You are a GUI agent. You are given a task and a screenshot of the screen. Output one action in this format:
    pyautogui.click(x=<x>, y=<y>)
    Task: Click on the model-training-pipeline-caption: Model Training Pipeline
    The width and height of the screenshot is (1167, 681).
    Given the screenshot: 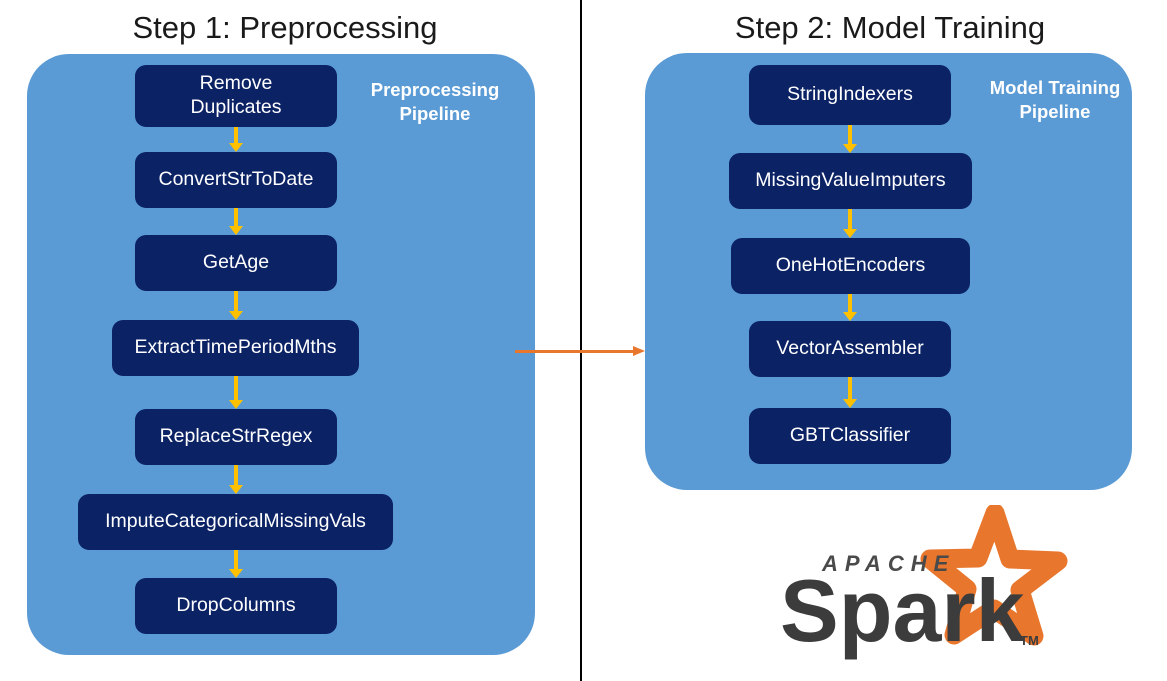 What is the action you would take?
    pyautogui.click(x=1055, y=99)
    